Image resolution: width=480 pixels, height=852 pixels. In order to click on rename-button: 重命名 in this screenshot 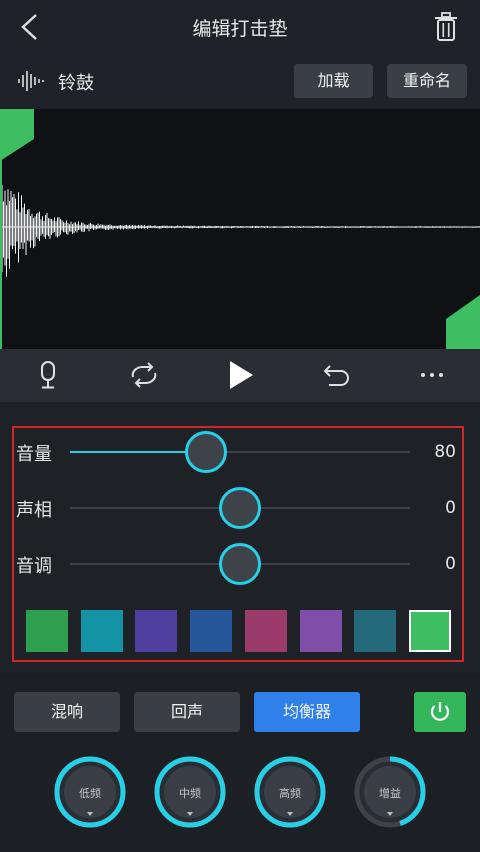, I will do `click(427, 81)`.